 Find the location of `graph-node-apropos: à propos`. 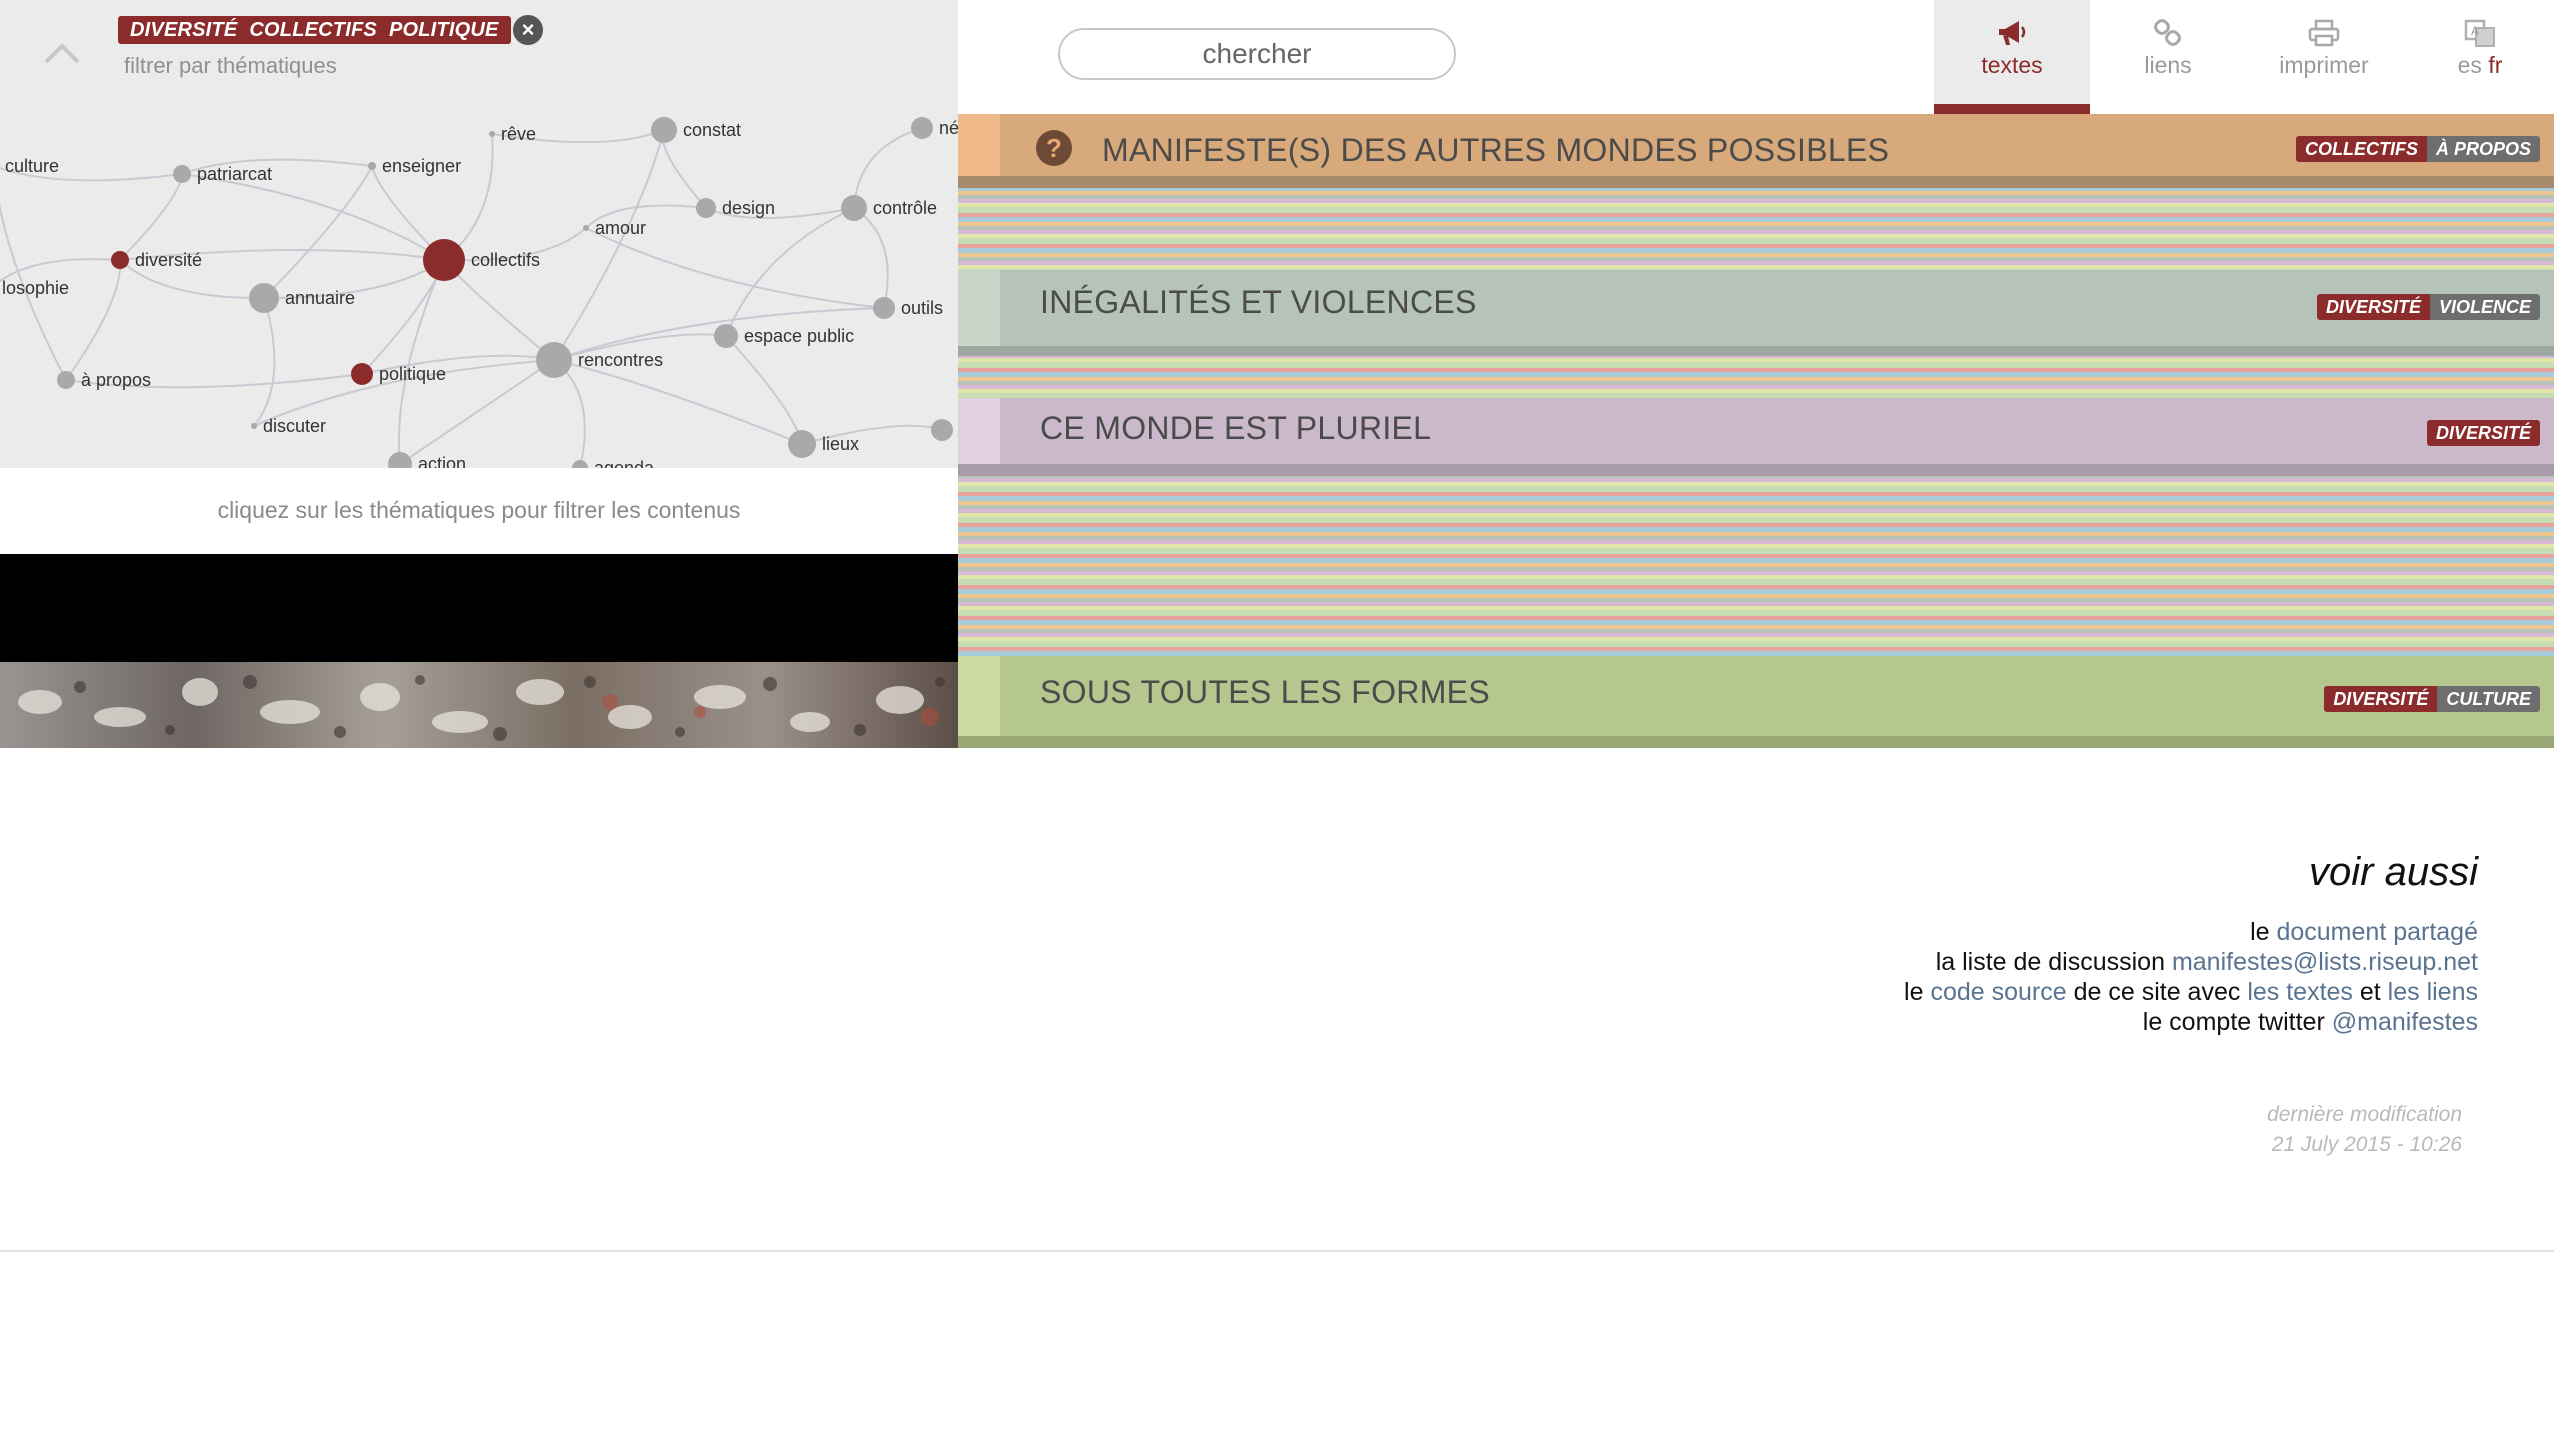

graph-node-apropos: à propos is located at coordinates (104, 380).